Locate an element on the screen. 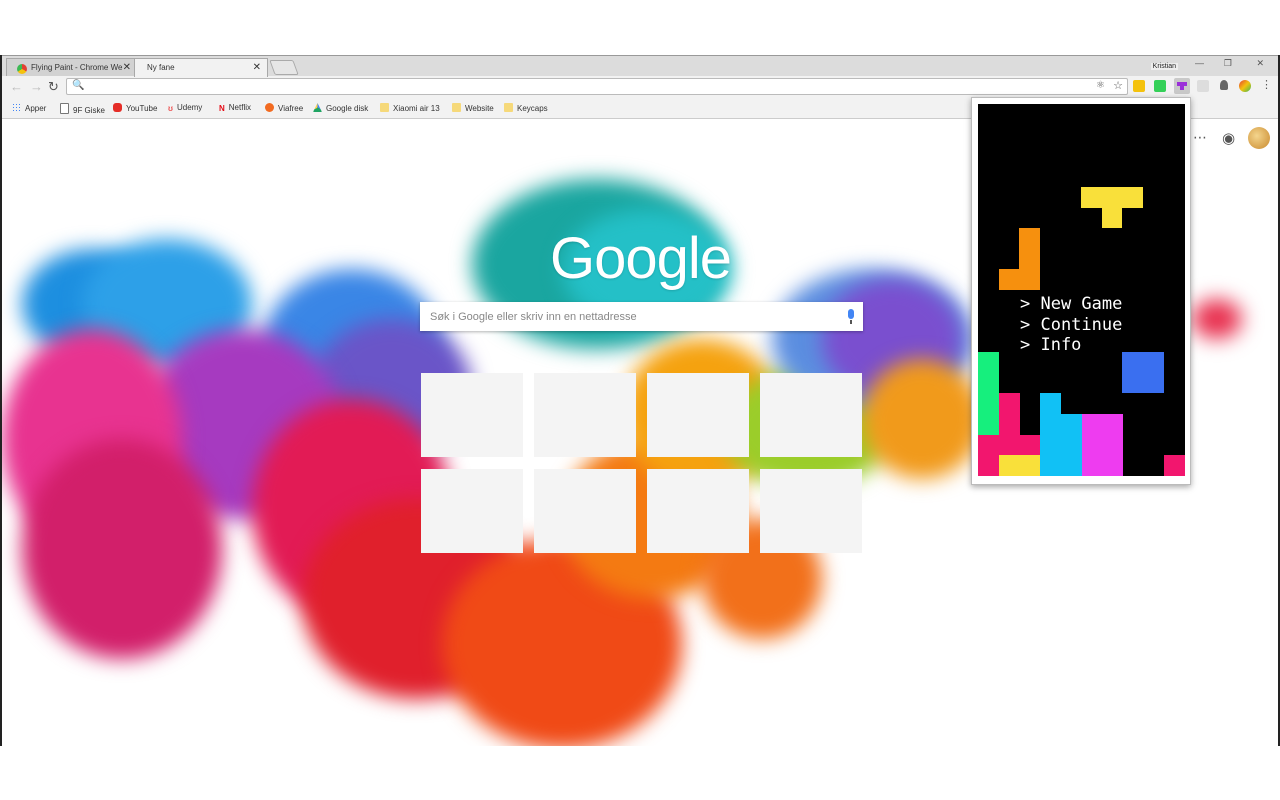 The image size is (1280, 800). extension-color-icon is located at coordinates (1245, 86).